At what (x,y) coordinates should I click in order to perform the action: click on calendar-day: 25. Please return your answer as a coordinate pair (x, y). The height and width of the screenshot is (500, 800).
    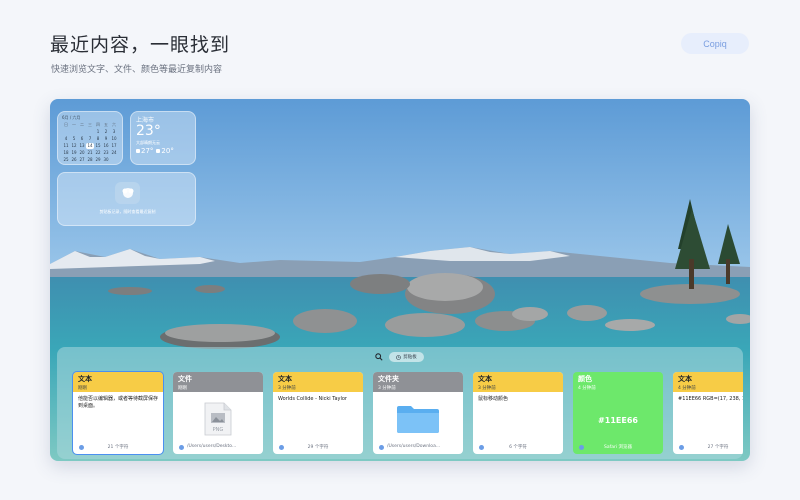
    Looking at the image, I should click on (66, 159).